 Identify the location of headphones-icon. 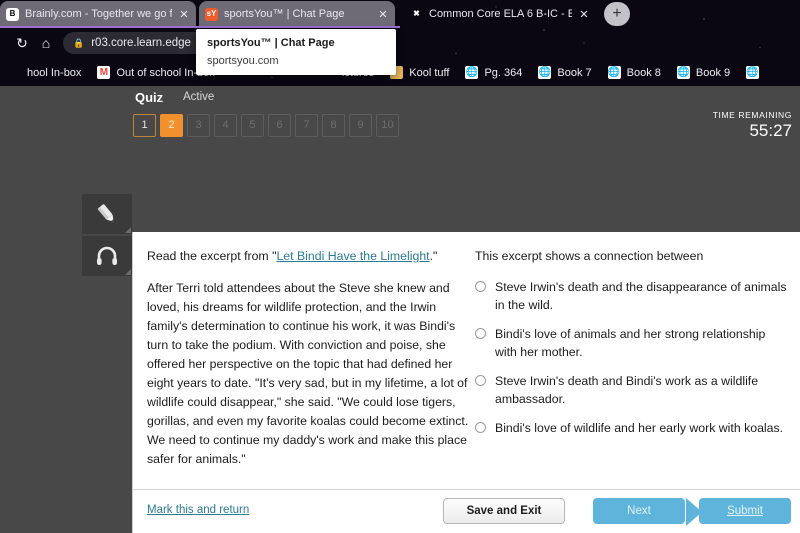
(107, 256).